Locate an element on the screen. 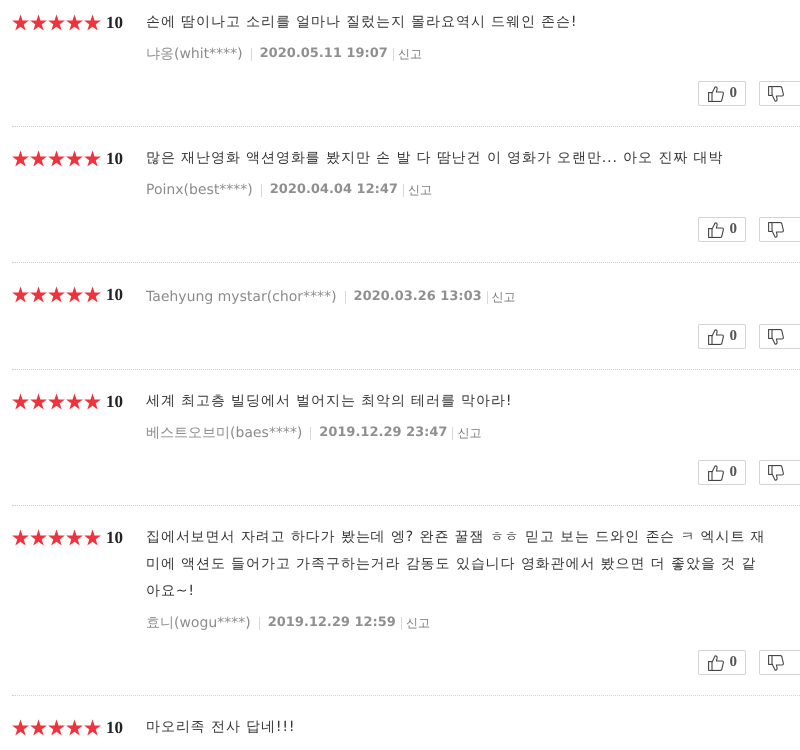  review-date: 2019.12.29 12:59 is located at coordinates (332, 623).